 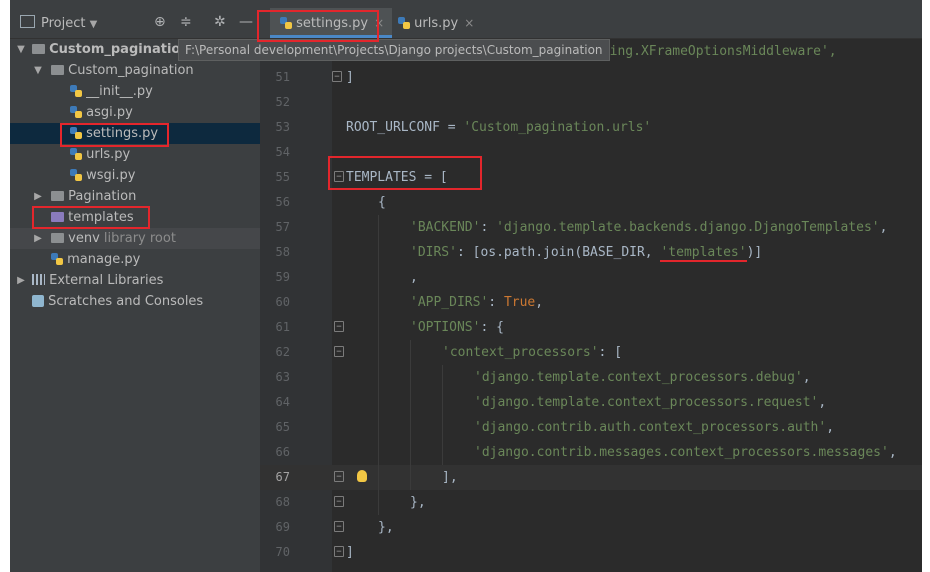 I want to click on tab-label: settings.py, so click(x=332, y=23).